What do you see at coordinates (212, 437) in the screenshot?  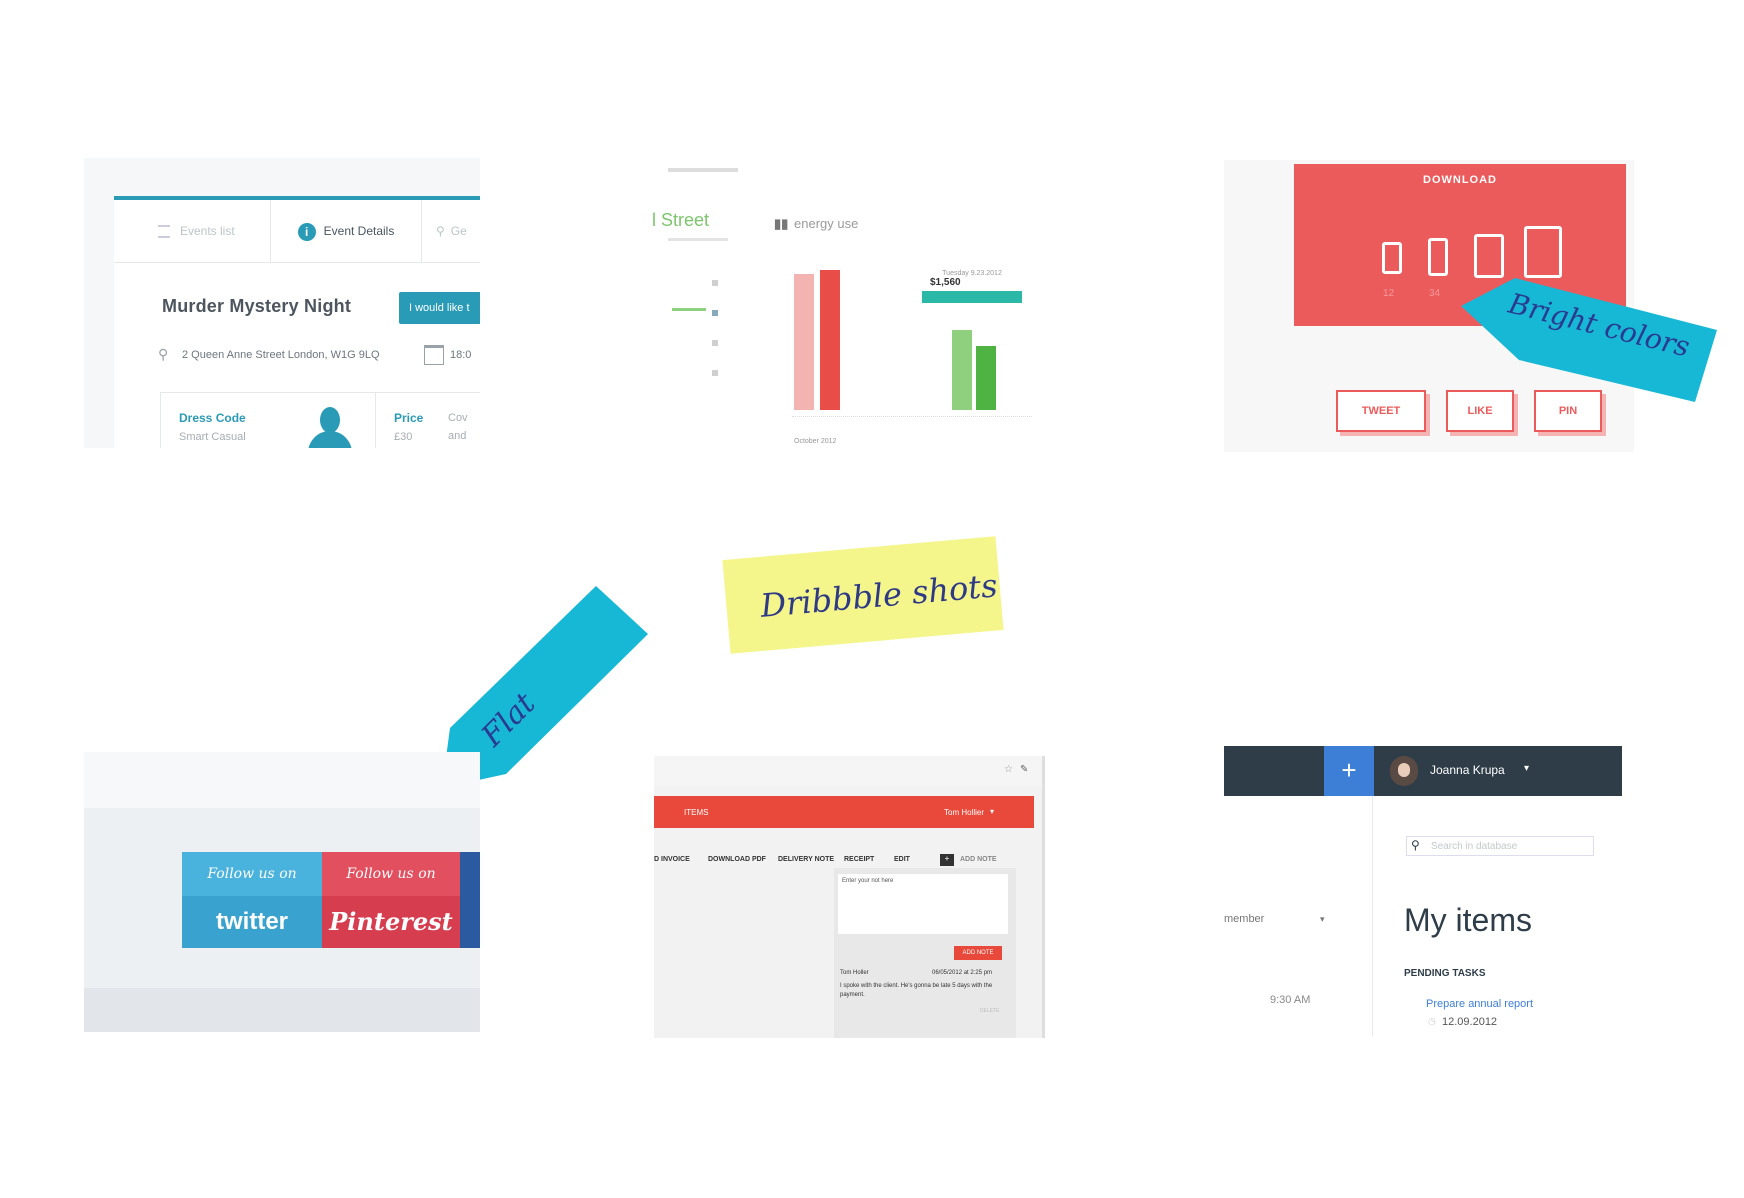 I see `dress-code-value: Smart Casual` at bounding box center [212, 437].